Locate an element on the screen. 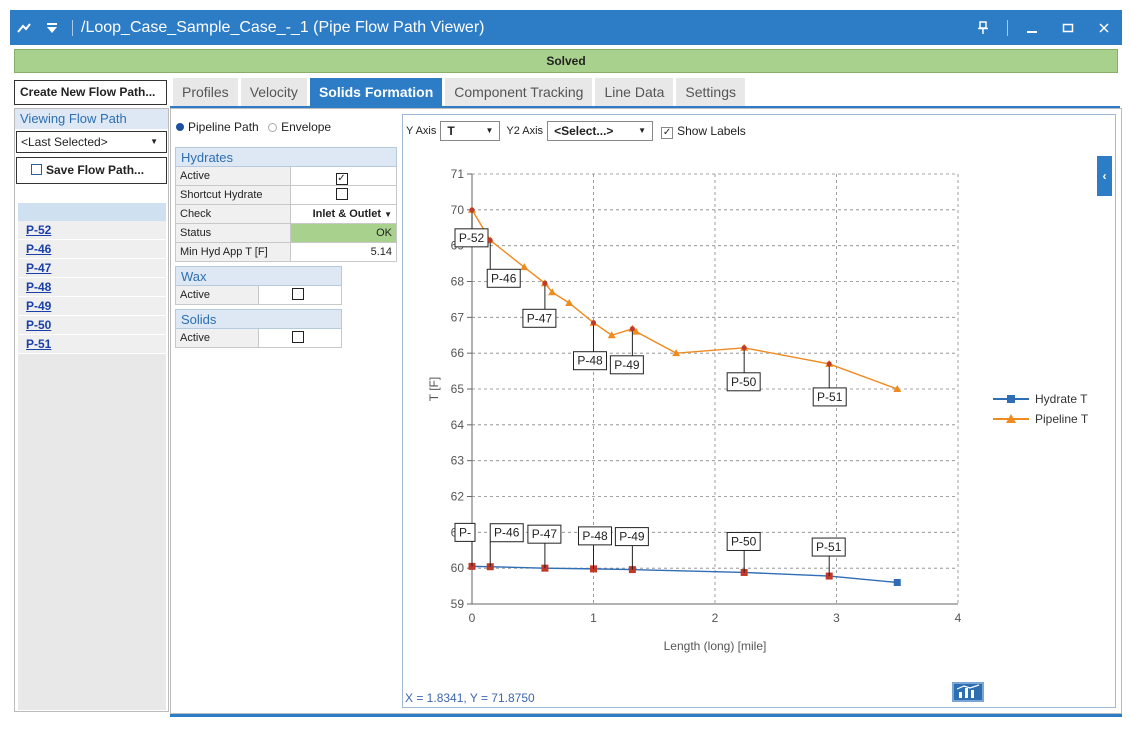  minimize-button is located at coordinates (1032, 27).